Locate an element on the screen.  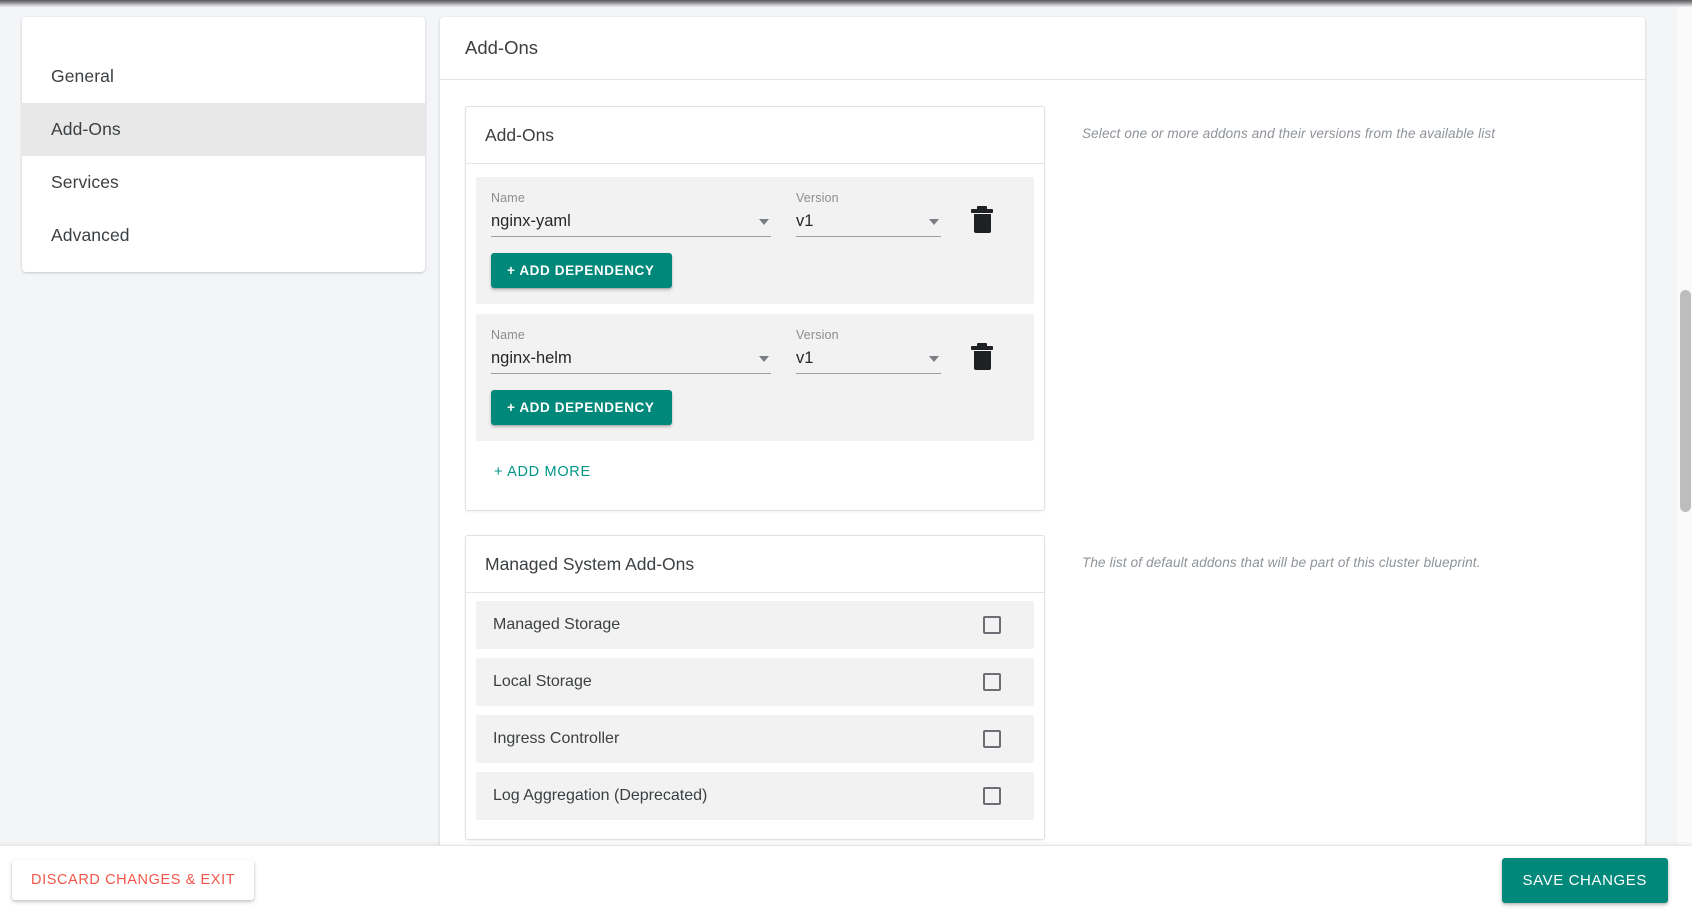
sidebar-item-add-ons: Add-Ons is located at coordinates (223, 129).